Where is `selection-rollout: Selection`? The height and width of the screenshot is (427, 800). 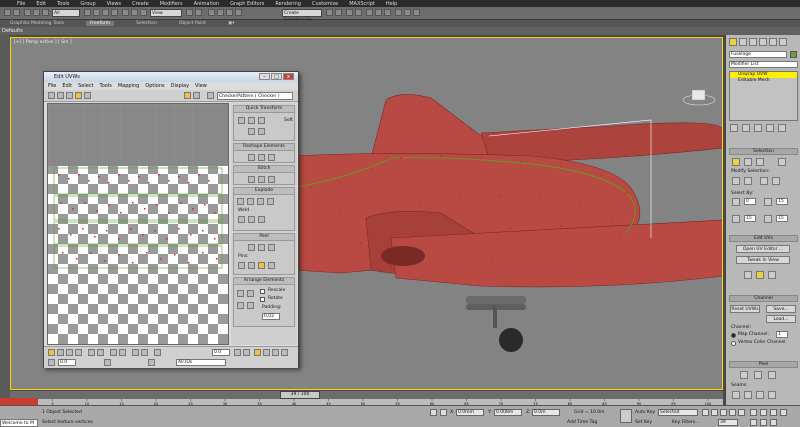 selection-rollout: Selection is located at coordinates (763, 151).